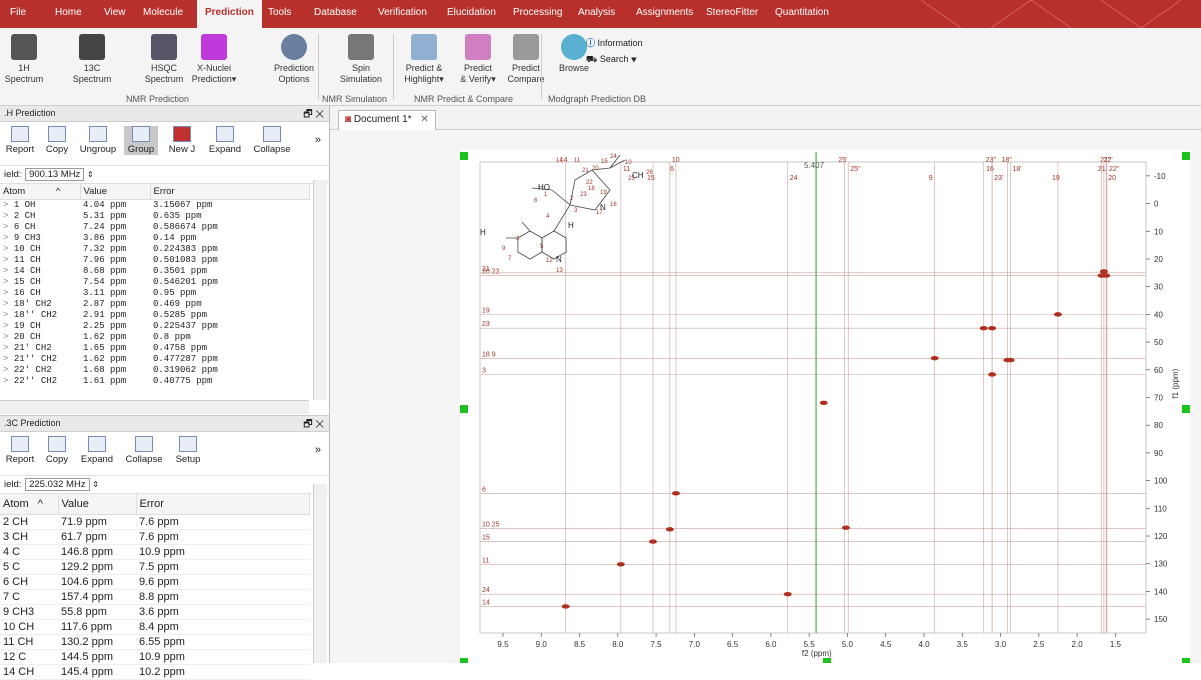 The height and width of the screenshot is (680, 1201). What do you see at coordinates (57, 484) in the screenshot?
I see `c13-frequency-input: 225.032 MHz` at bounding box center [57, 484].